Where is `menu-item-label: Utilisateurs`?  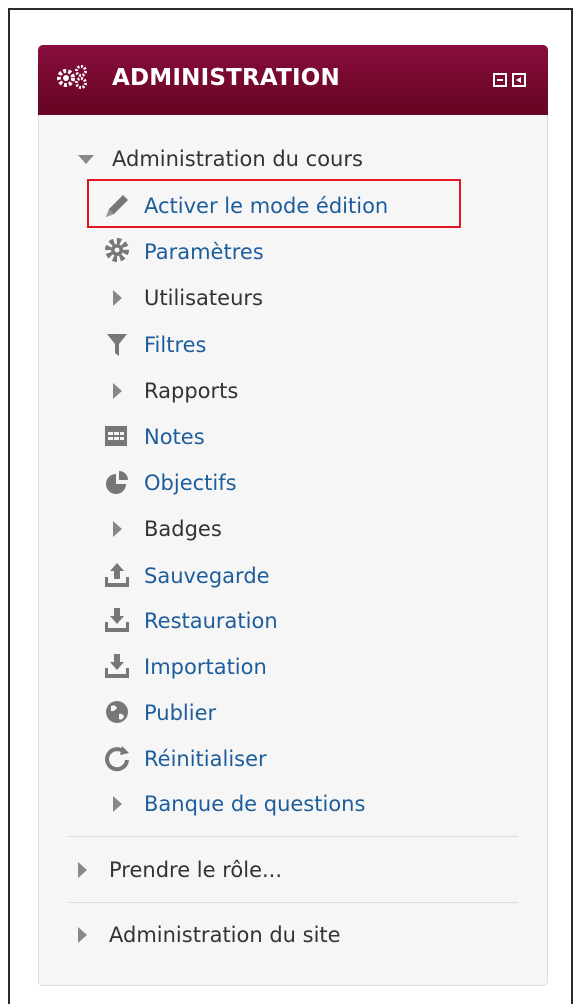
menu-item-label: Utilisateurs is located at coordinates (203, 298).